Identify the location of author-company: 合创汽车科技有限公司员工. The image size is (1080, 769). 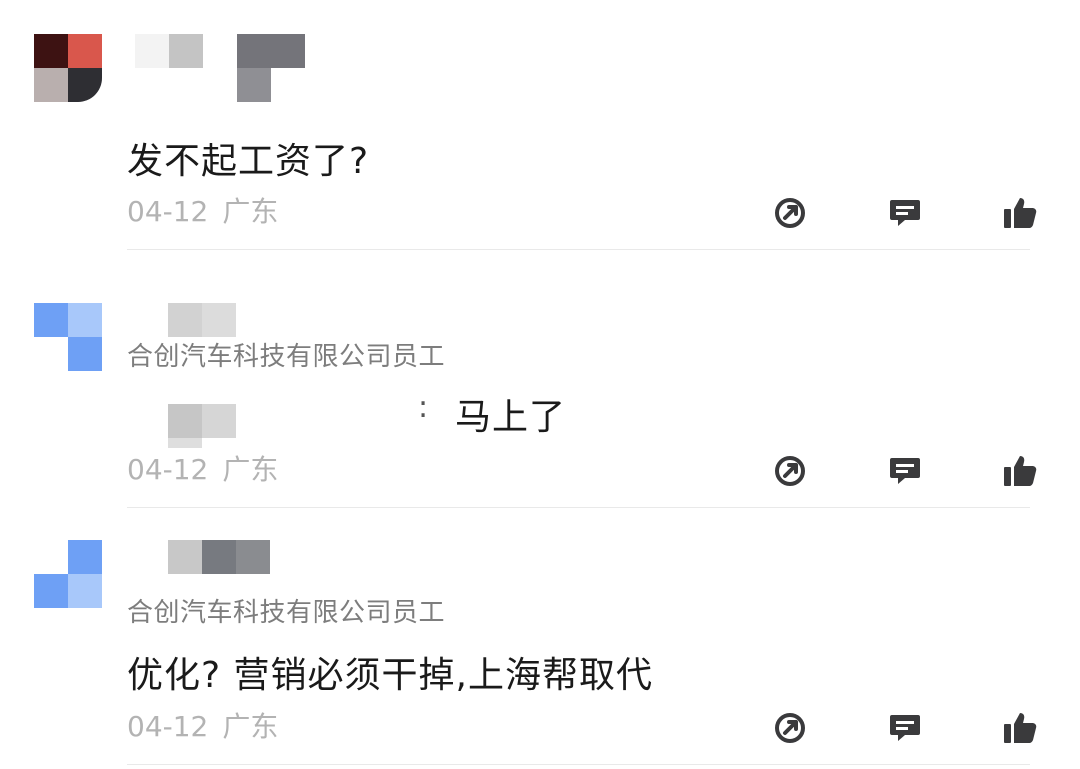
(286, 613).